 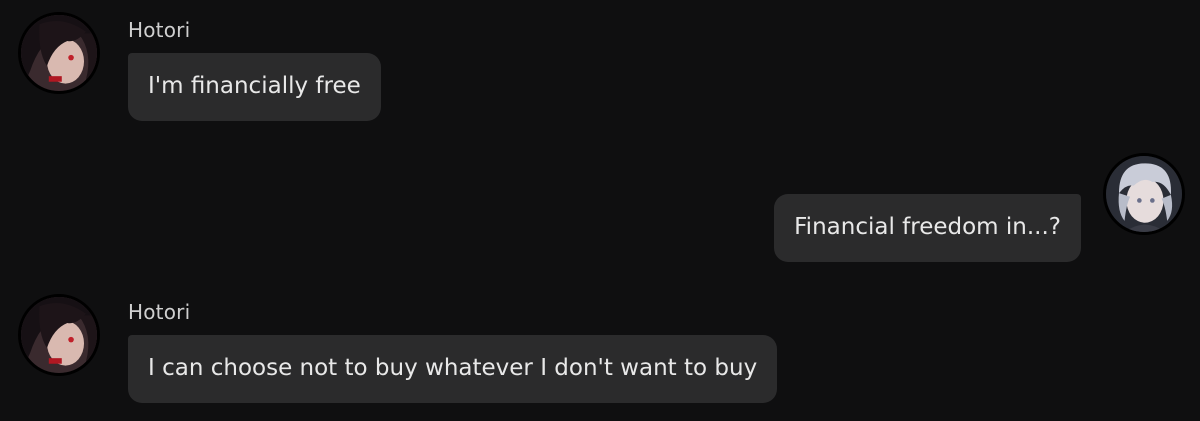 I want to click on message-bubble: Financial freedom in...?, so click(x=927, y=228).